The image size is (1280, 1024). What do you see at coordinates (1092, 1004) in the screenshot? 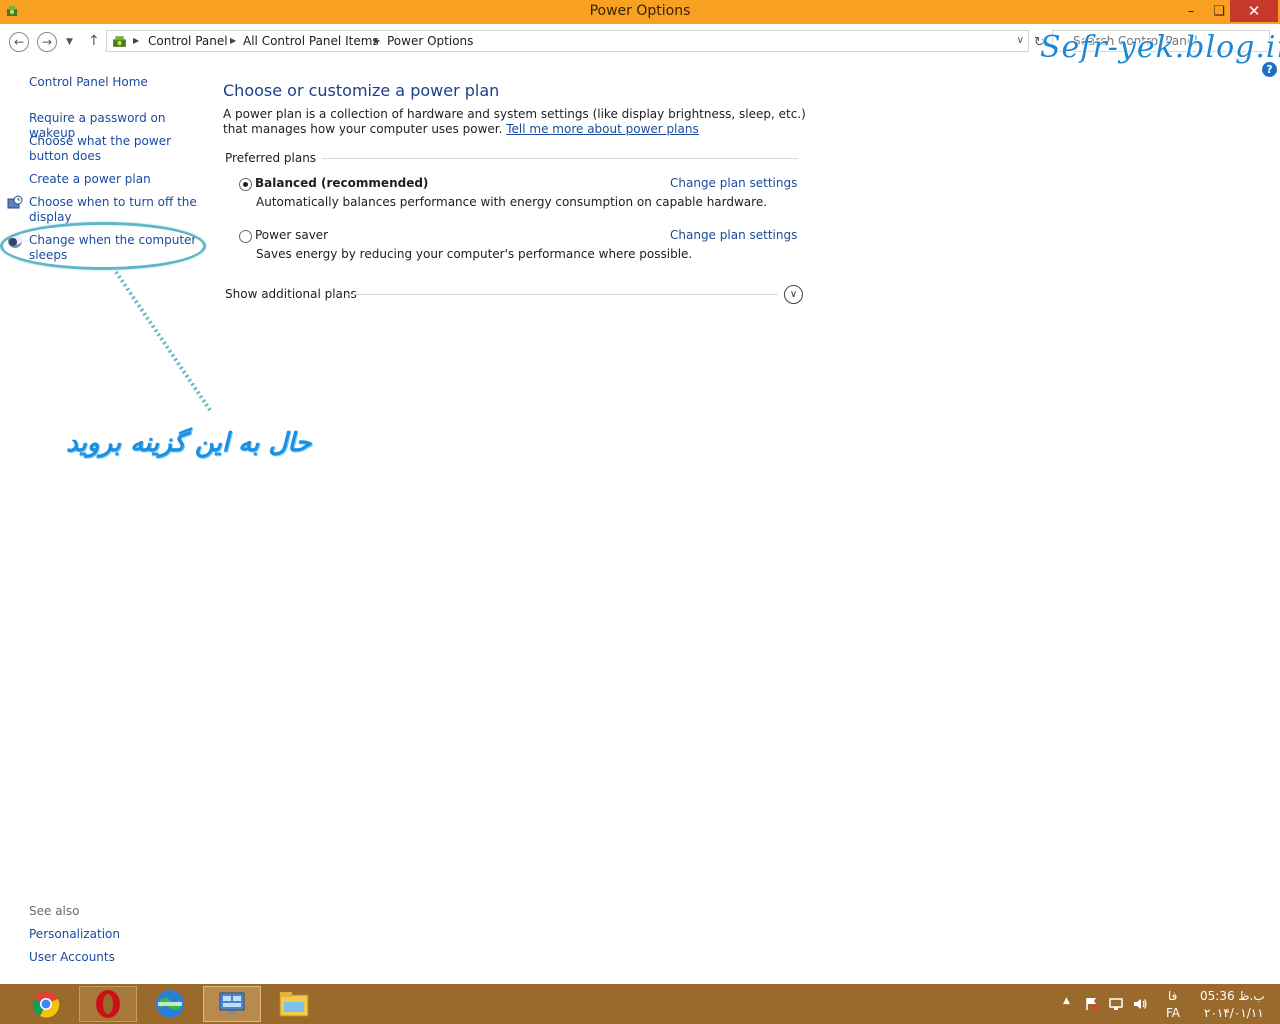
I see `action-center-flag-icon` at bounding box center [1092, 1004].